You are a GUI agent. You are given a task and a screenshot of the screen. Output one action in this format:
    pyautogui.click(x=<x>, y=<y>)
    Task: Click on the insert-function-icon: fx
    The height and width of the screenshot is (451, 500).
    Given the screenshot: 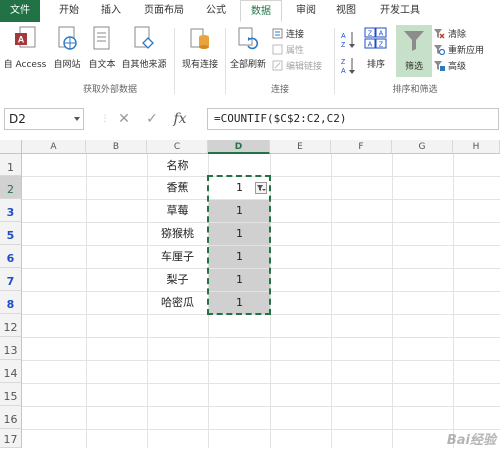 What is the action you would take?
    pyautogui.click(x=180, y=119)
    